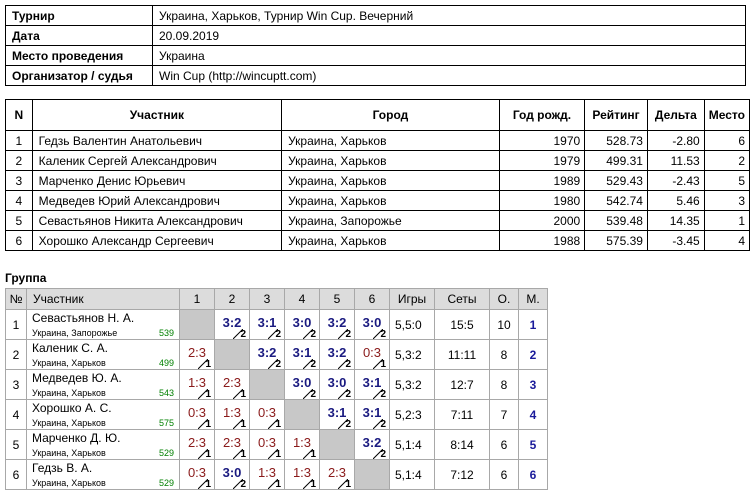 This screenshot has height=494, width=750. I want to click on participant-cell: -2.80, so click(675, 140).